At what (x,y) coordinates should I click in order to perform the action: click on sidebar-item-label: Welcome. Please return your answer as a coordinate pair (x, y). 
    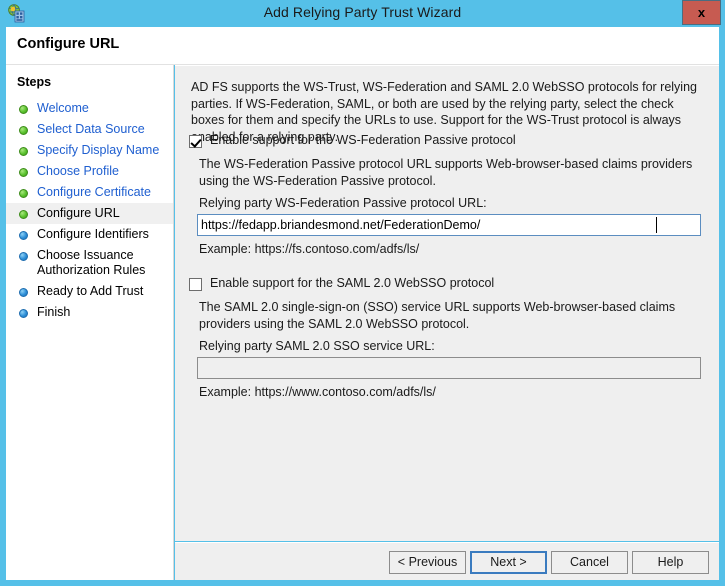
    Looking at the image, I should click on (63, 108).